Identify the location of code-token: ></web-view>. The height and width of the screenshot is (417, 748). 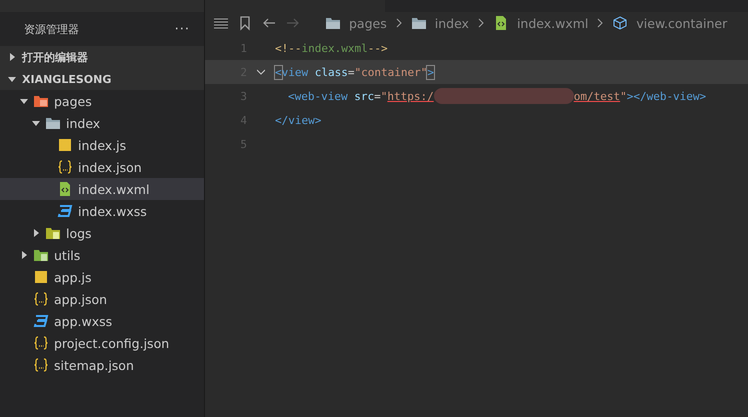
(666, 96).